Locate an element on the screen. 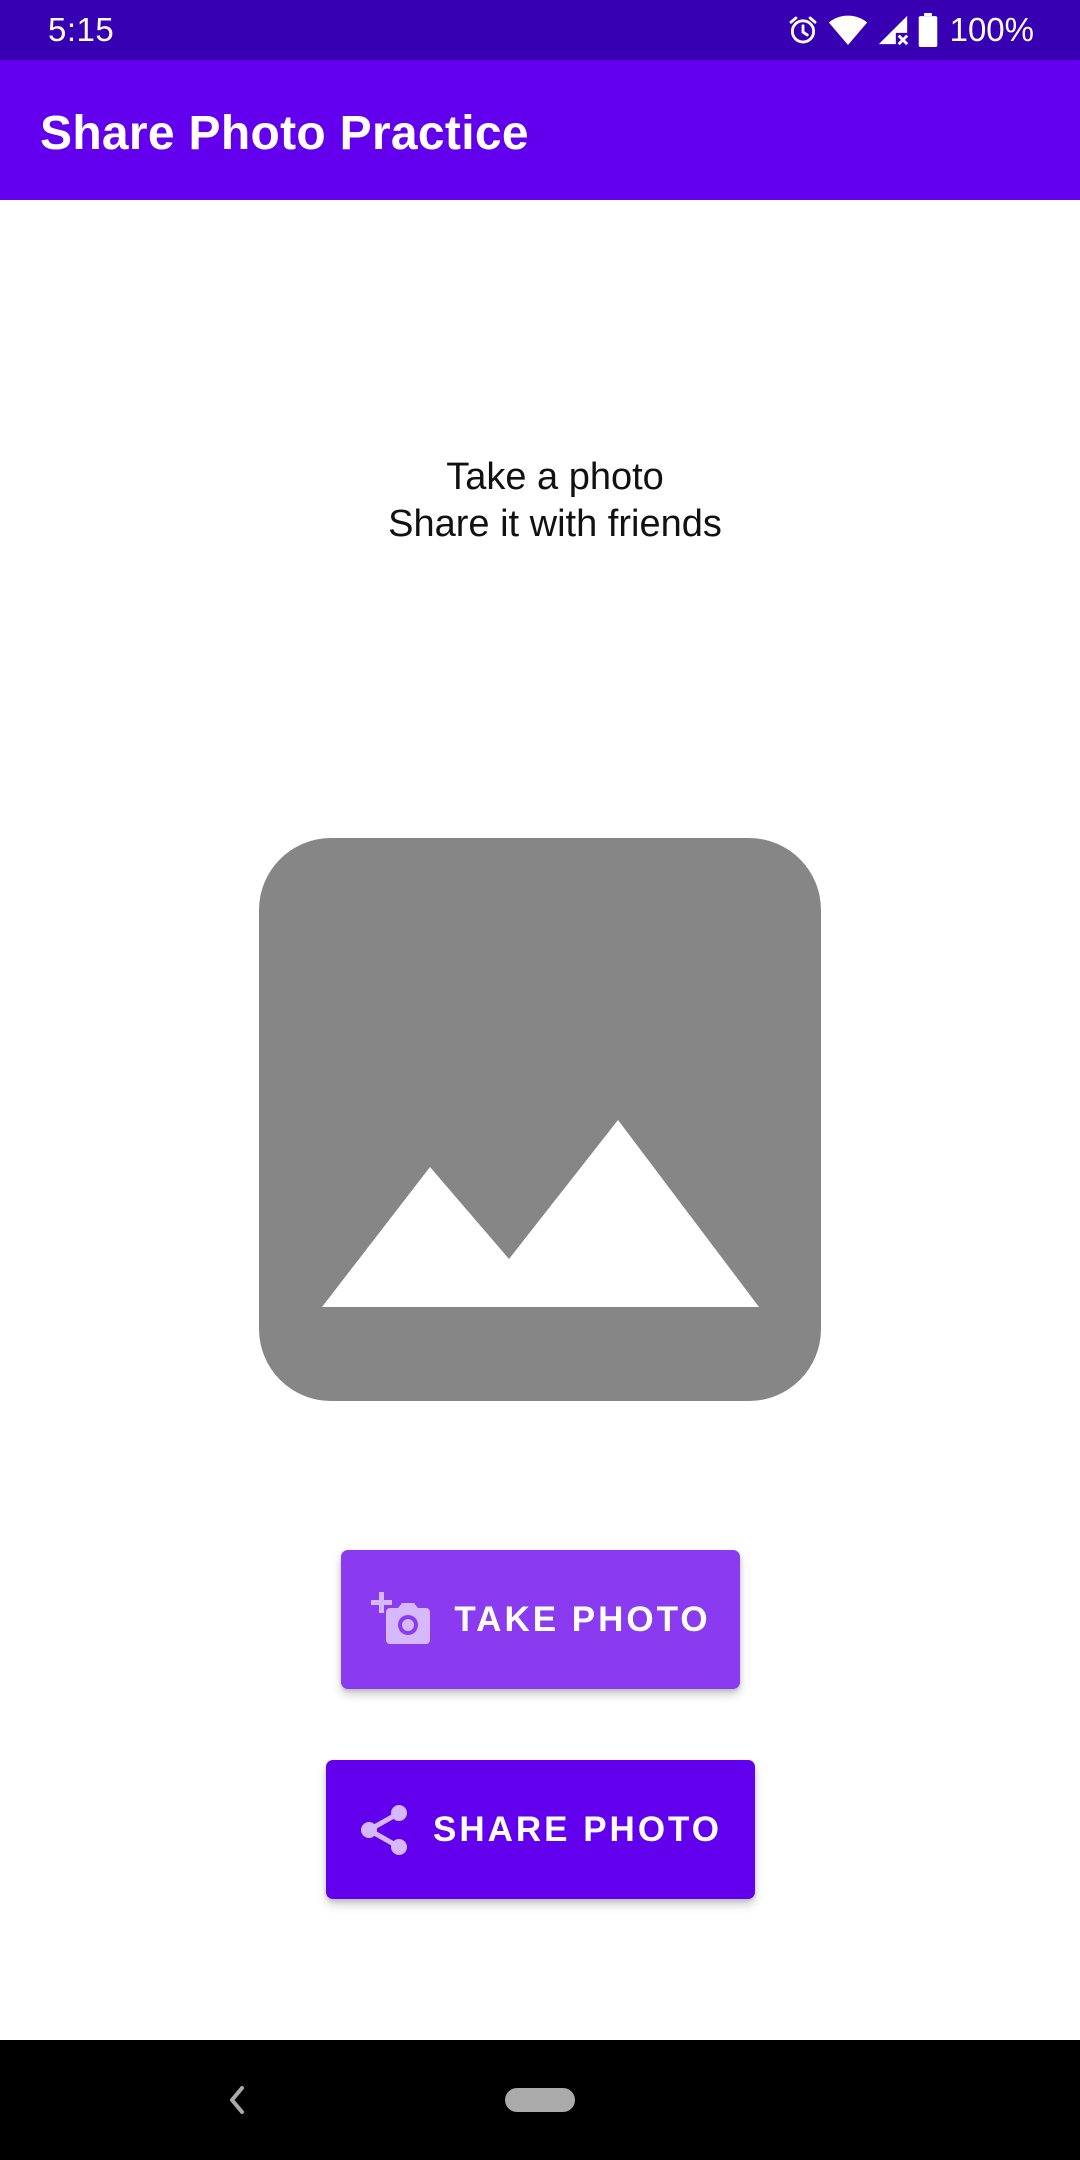  home-pill-icon is located at coordinates (540, 2100).